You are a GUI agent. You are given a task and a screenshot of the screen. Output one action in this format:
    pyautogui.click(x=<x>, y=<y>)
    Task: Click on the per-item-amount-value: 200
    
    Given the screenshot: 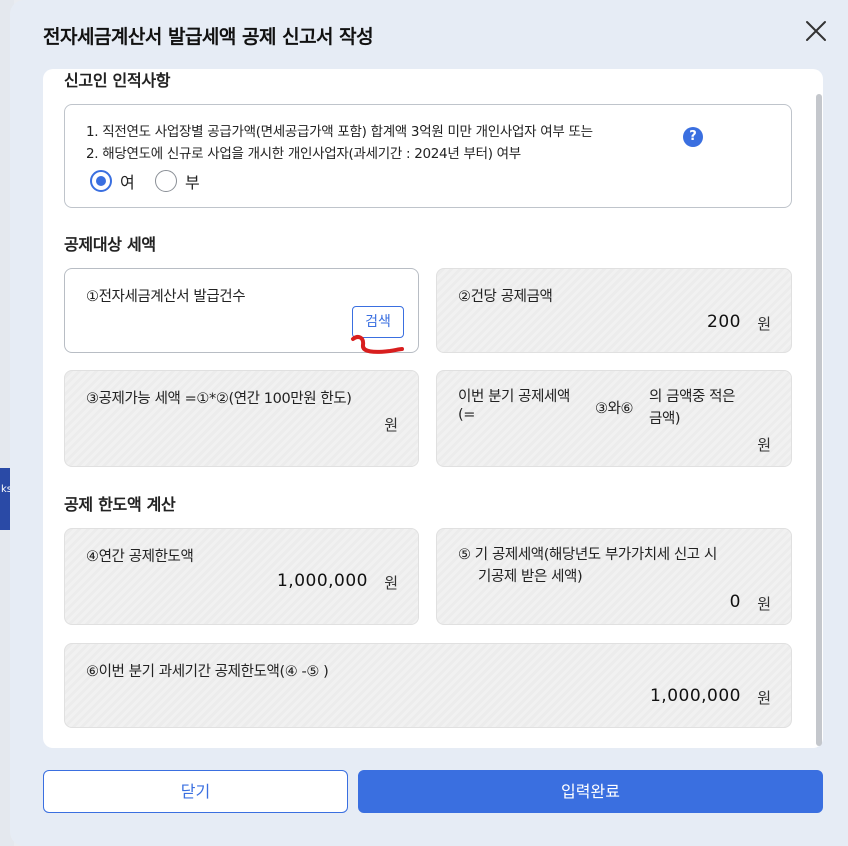 What is the action you would take?
    pyautogui.click(x=724, y=322)
    